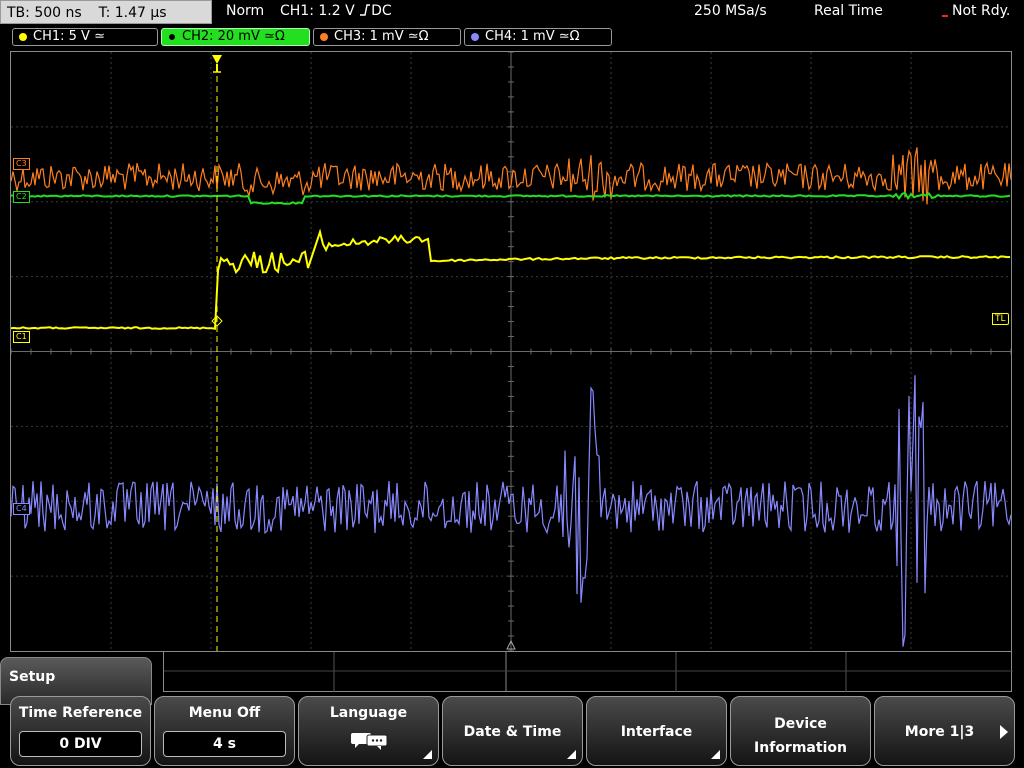 This screenshot has width=1024, height=768. Describe the element at coordinates (21, 197) in the screenshot. I see `ch2-offset-marker: C2` at that location.